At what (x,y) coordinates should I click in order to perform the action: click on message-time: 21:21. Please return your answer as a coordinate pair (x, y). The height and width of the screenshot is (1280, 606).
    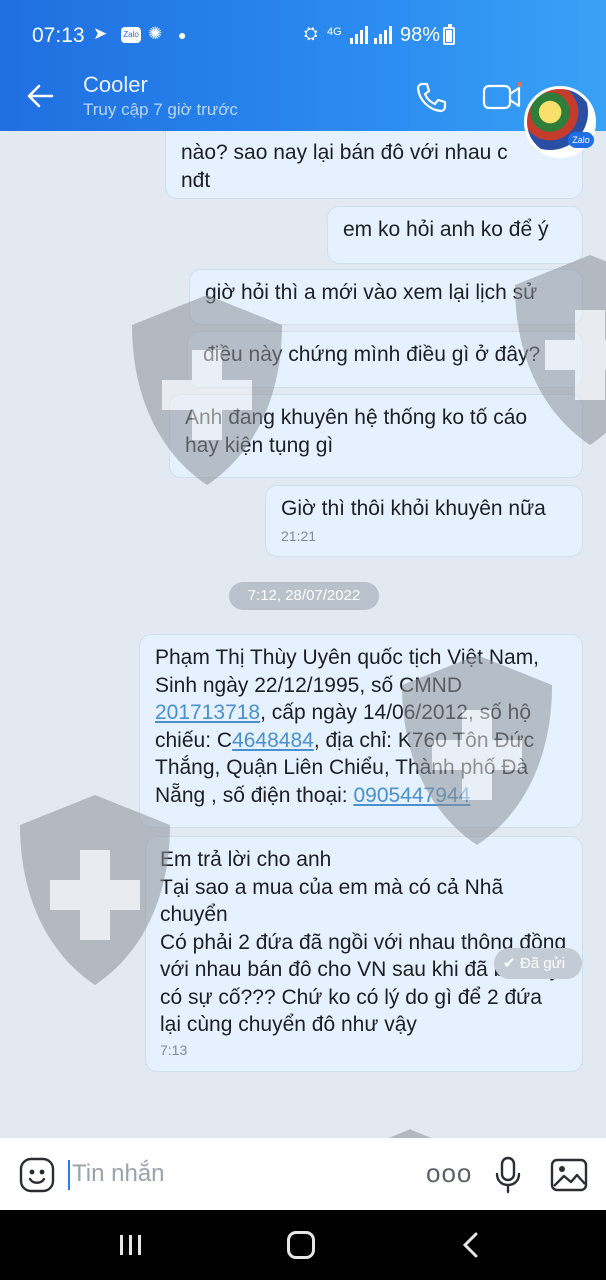
    Looking at the image, I should click on (299, 535).